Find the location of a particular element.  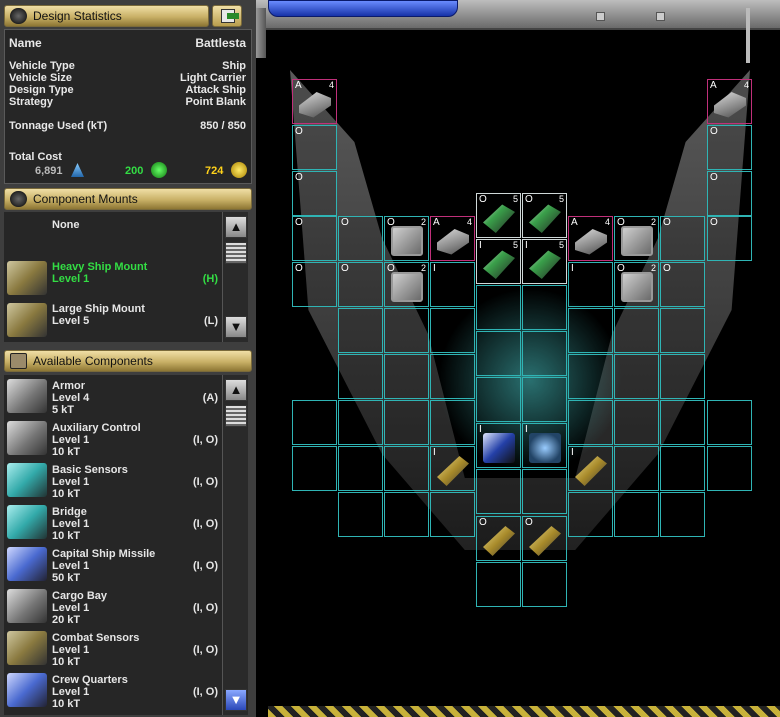

mount-tag: (H) is located at coordinates (210, 279).